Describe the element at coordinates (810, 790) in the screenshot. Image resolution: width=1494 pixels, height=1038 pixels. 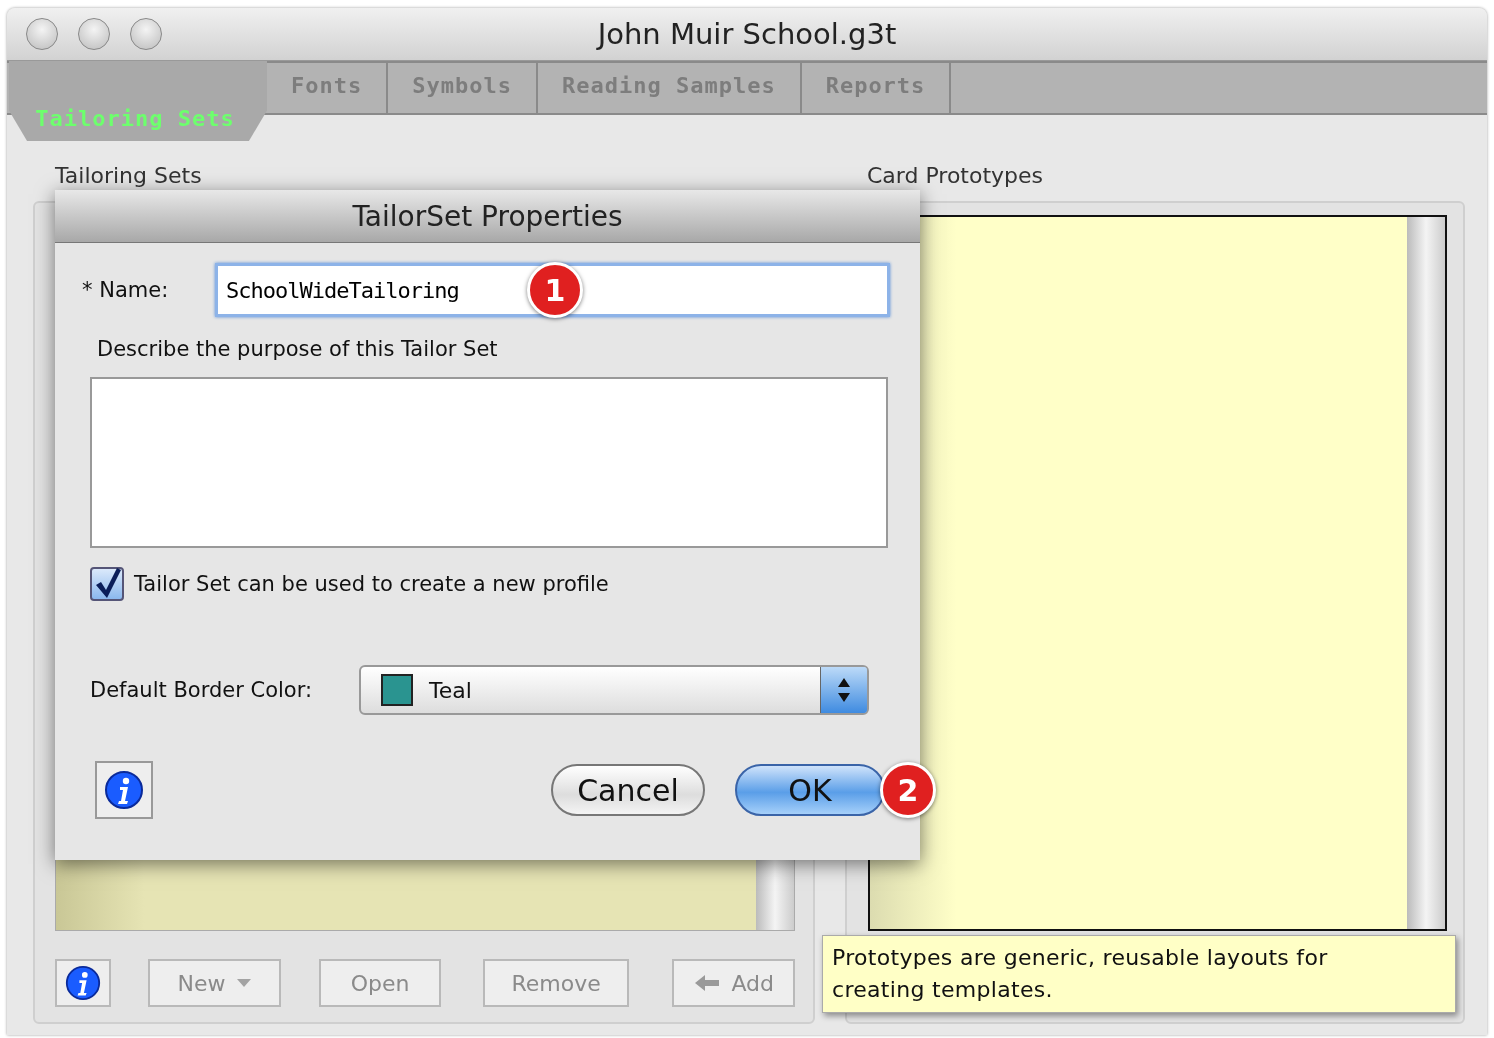
I see `ok-button: OK` at that location.